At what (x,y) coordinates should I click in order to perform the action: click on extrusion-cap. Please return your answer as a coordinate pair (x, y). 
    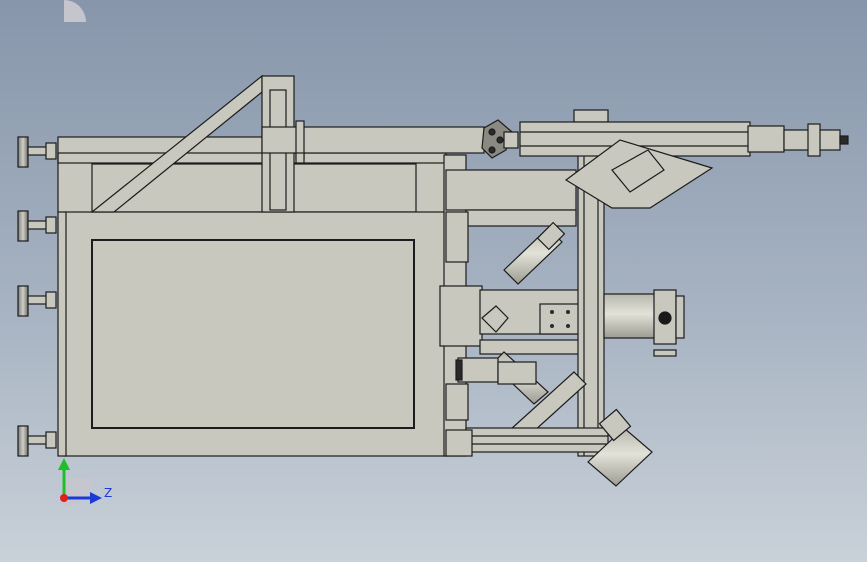
    Looking at the image, I should click on (591, 116).